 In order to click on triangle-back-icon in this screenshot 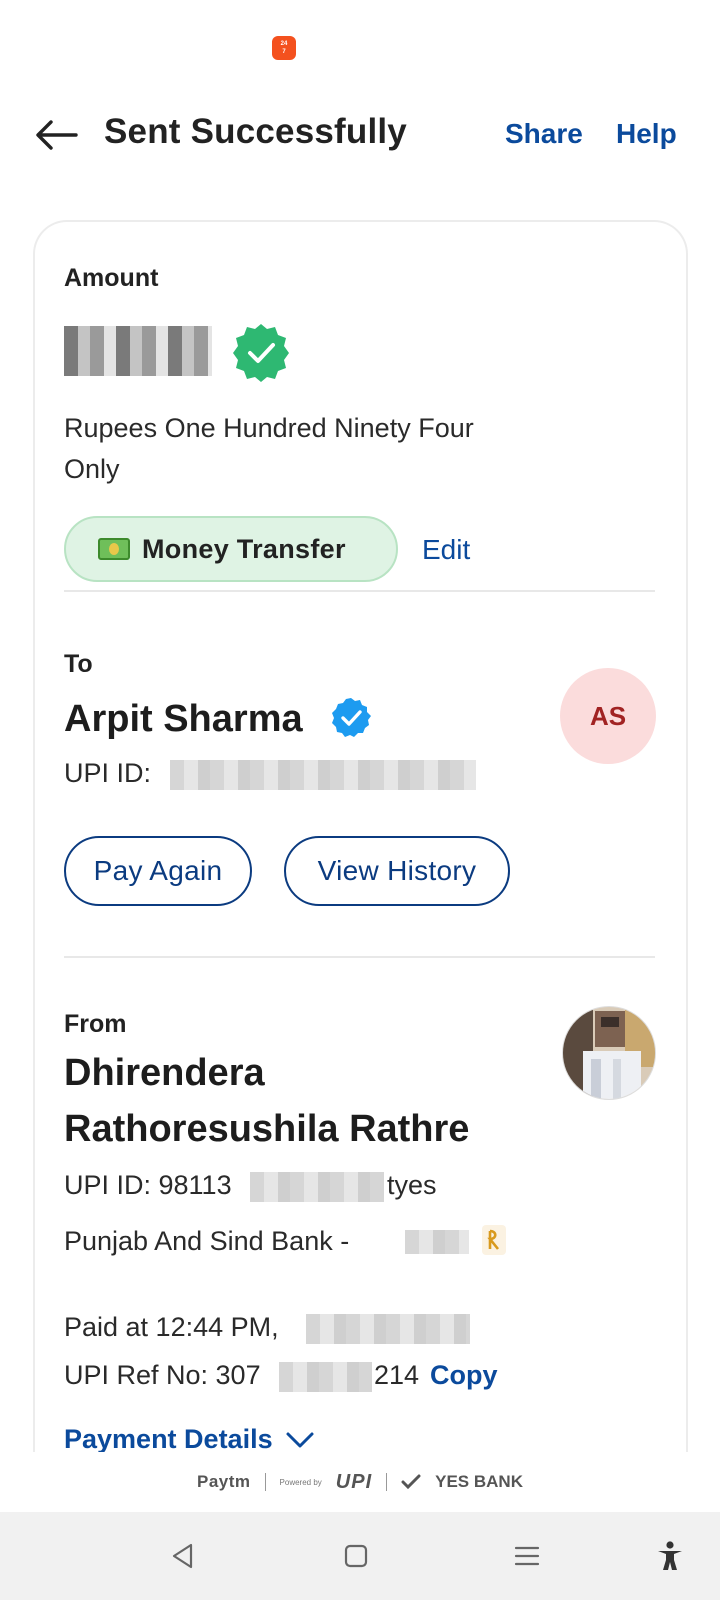, I will do `click(182, 1556)`.